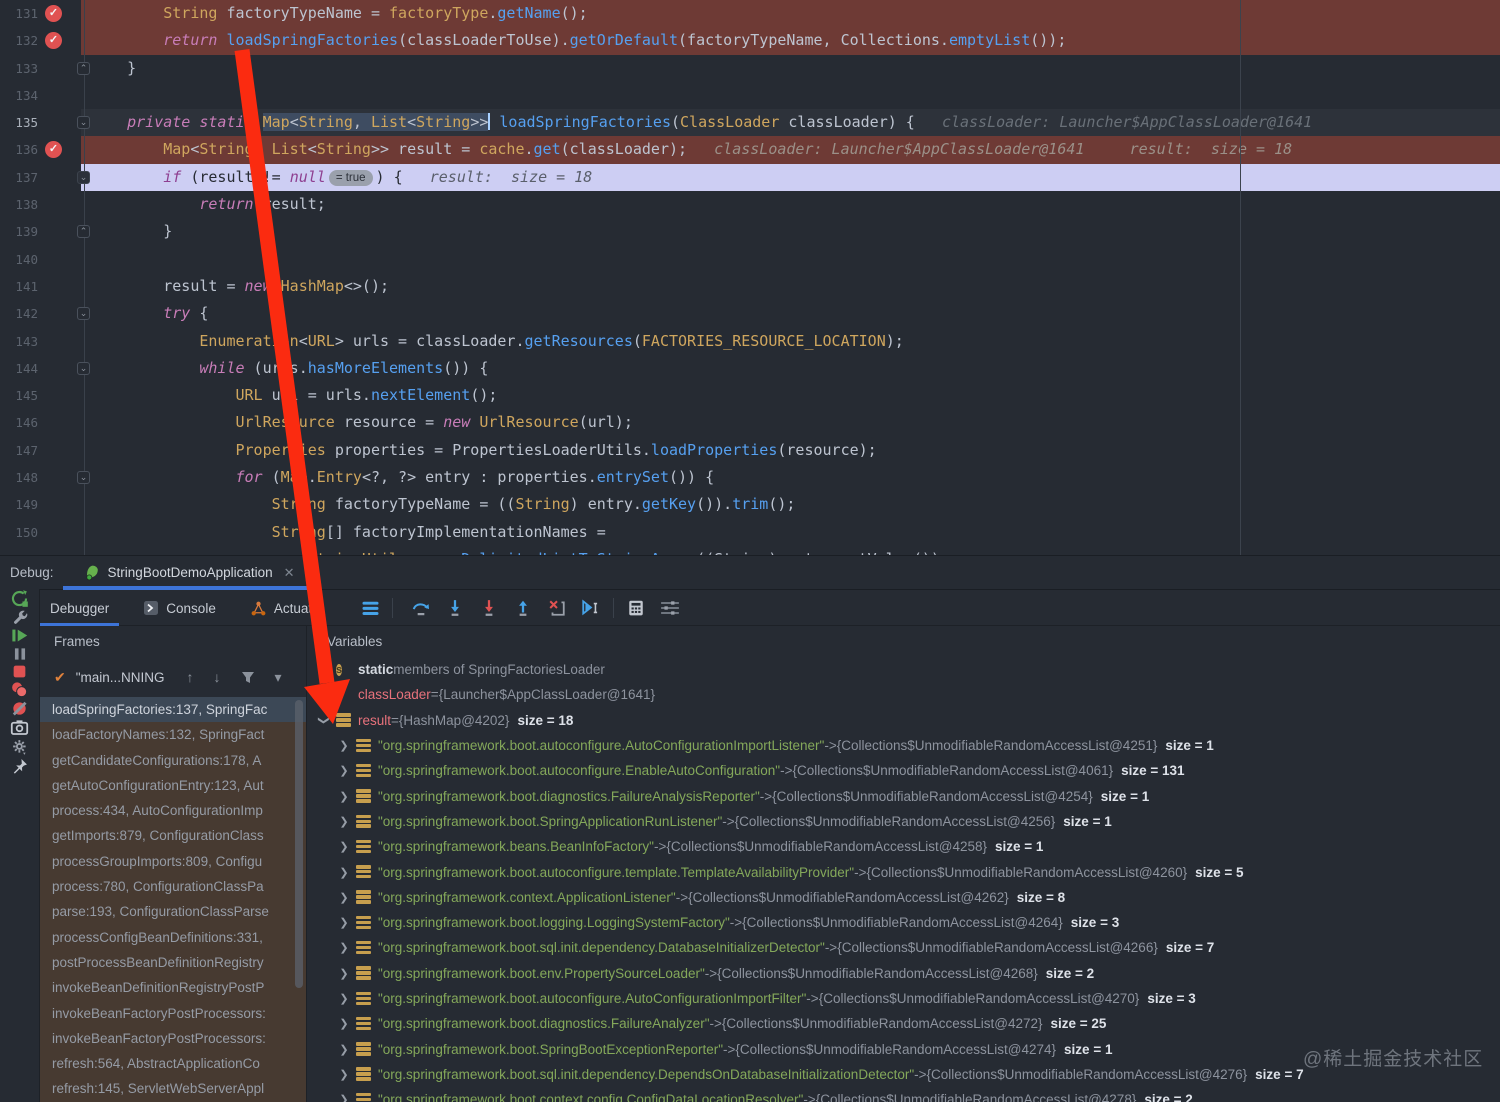  I want to click on view-breakpoints-button, so click(19, 689).